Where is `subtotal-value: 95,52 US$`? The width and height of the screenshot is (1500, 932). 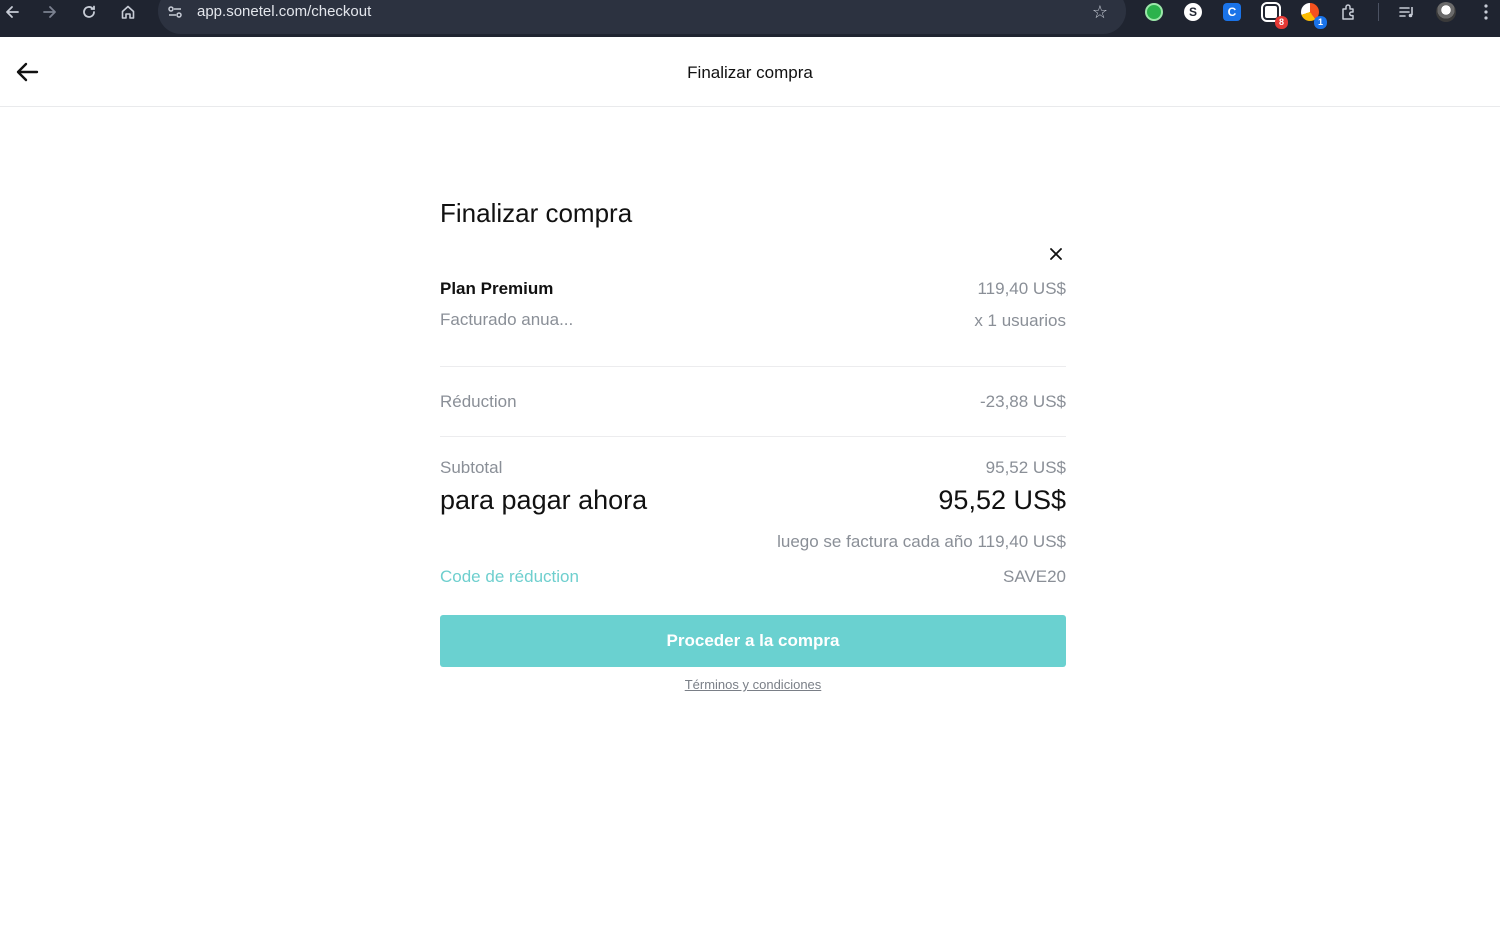
subtotal-value: 95,52 US$ is located at coordinates (1025, 467).